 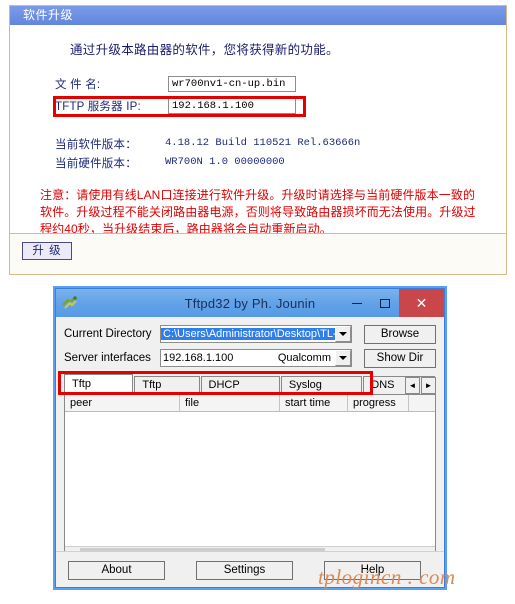 What do you see at coordinates (378, 403) in the screenshot?
I see `column-header-progress: progress` at bounding box center [378, 403].